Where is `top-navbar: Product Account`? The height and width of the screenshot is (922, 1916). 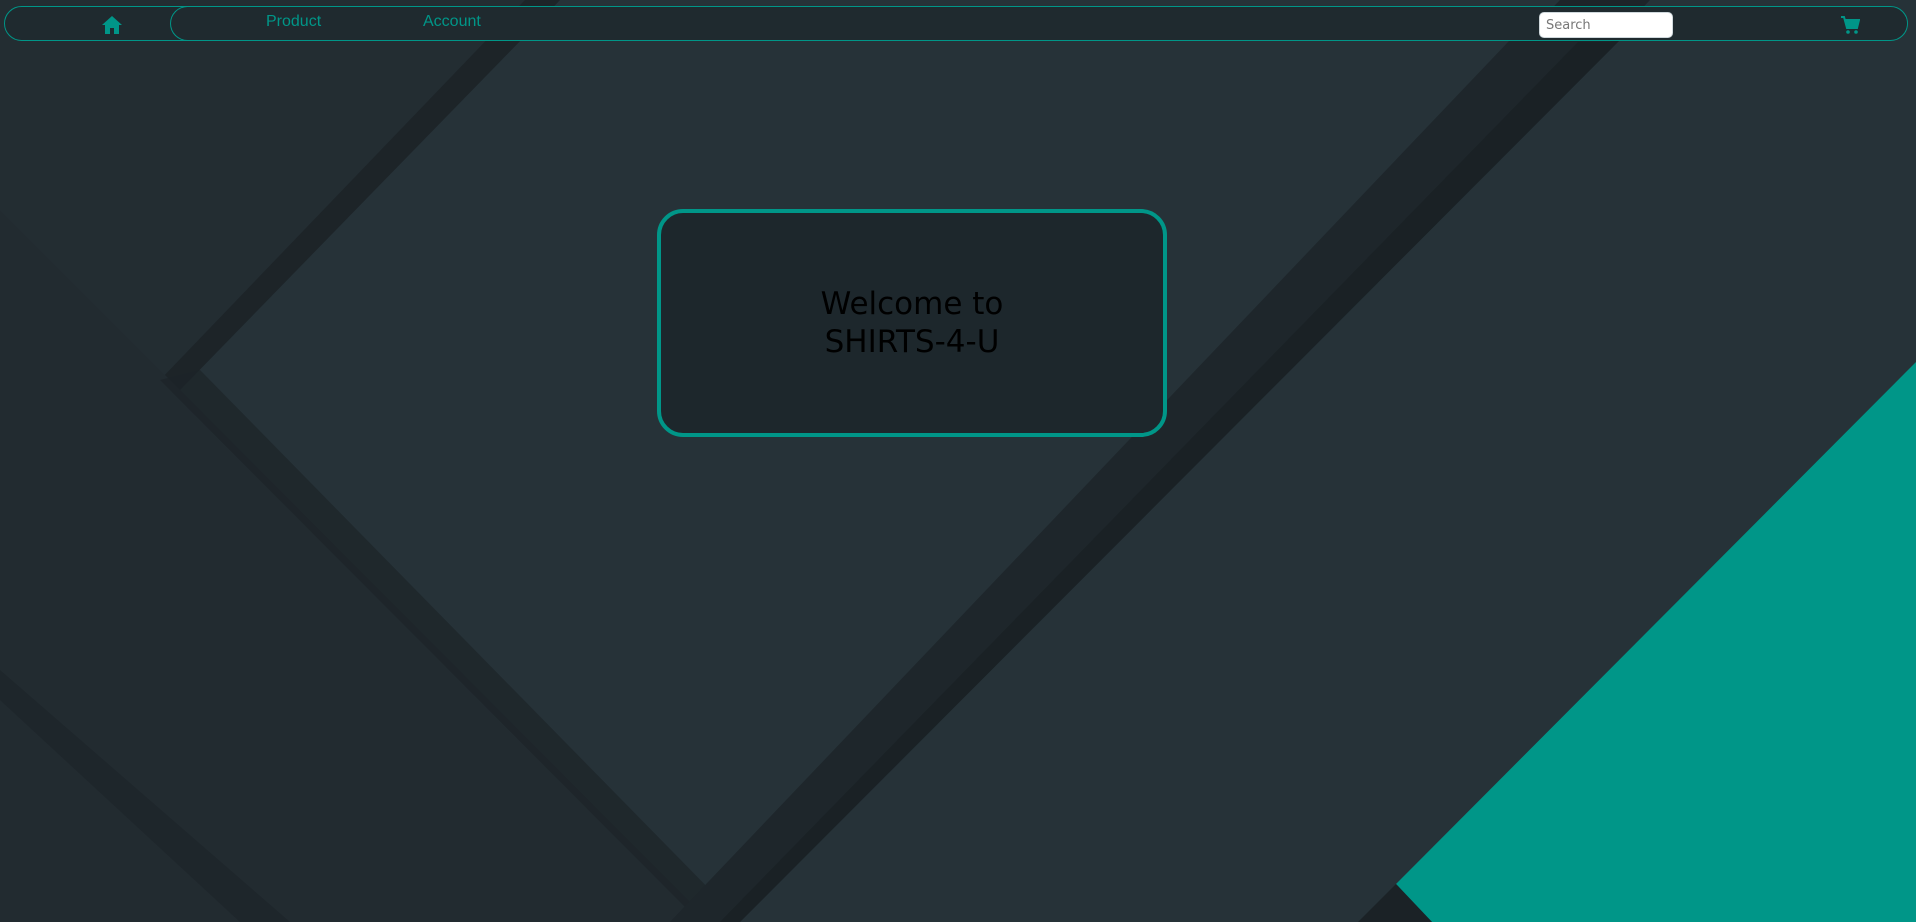
top-navbar: Product Account is located at coordinates (956, 23).